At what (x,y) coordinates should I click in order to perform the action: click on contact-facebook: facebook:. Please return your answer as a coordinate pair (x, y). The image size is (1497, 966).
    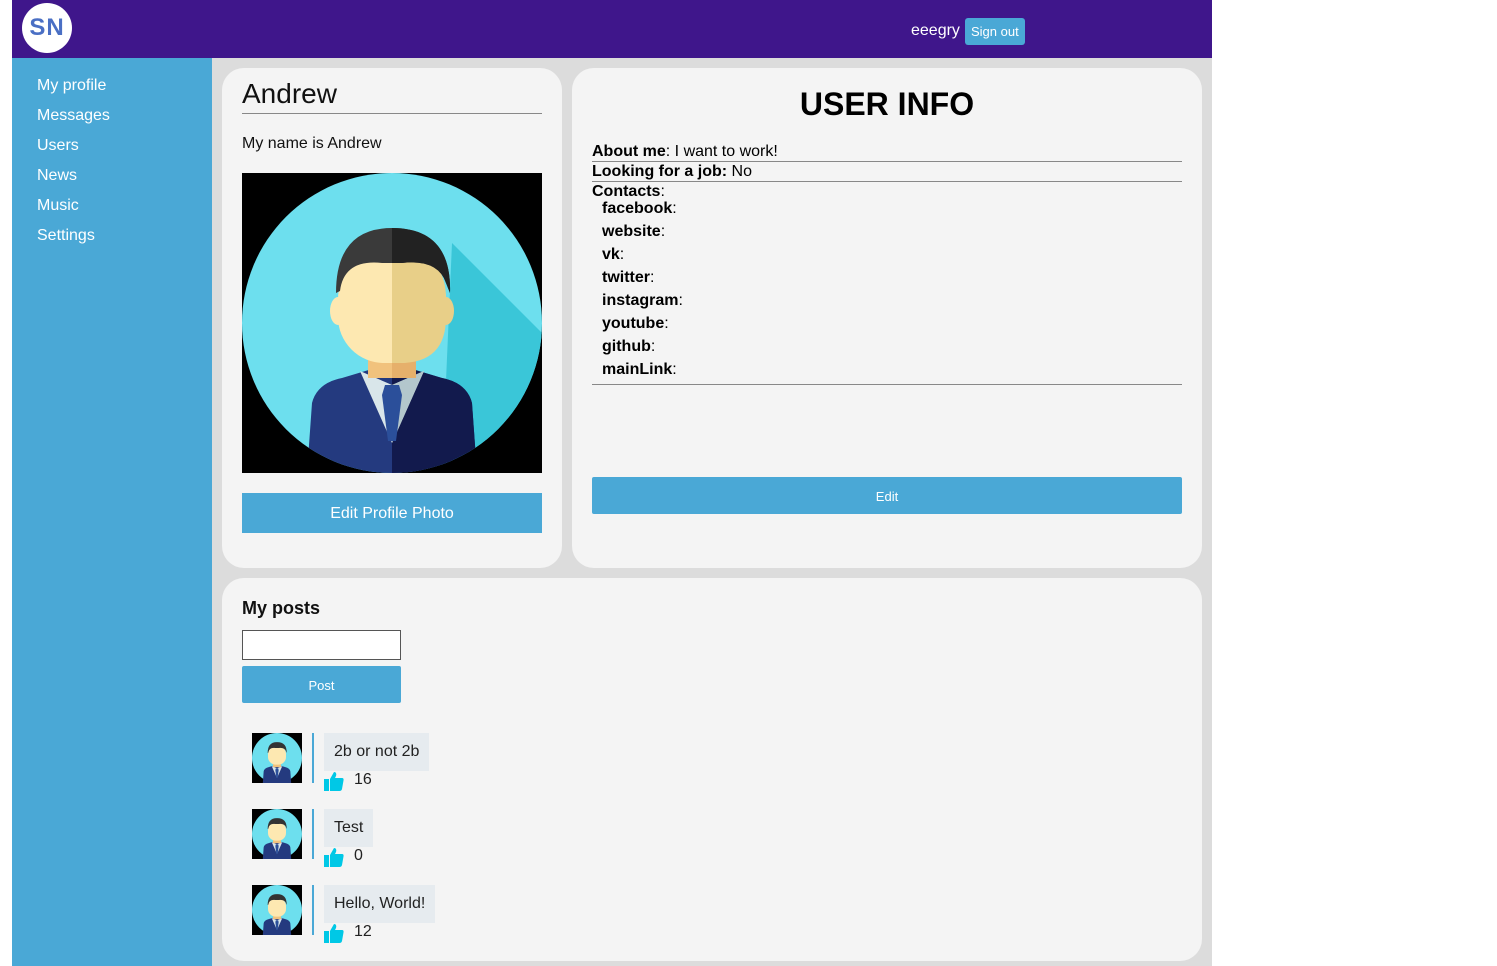
    Looking at the image, I should click on (639, 208).